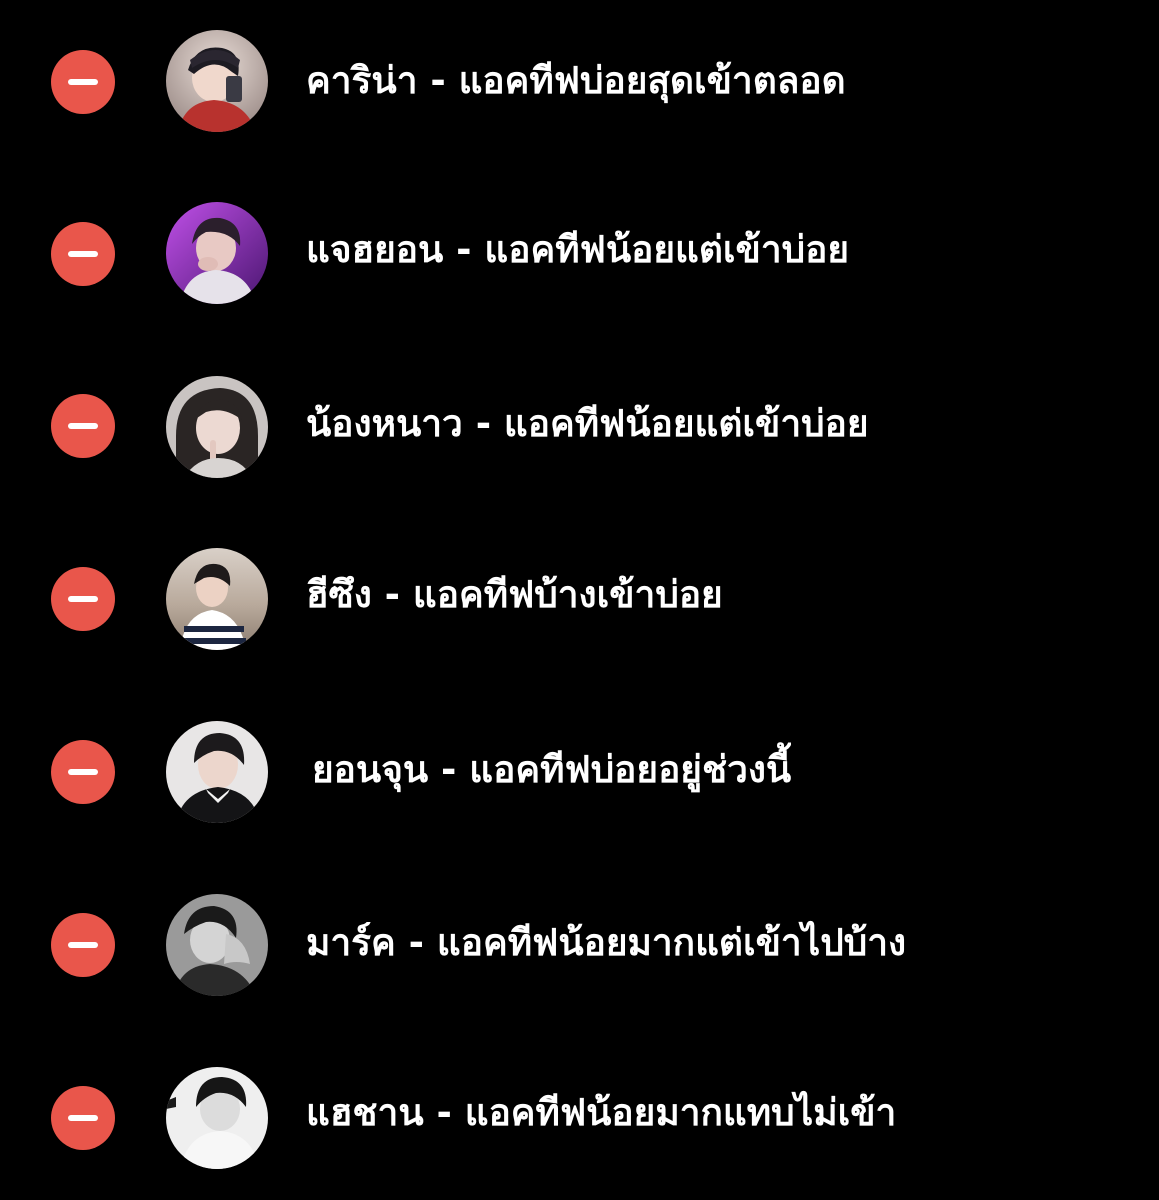 The width and height of the screenshot is (1159, 1200). I want to click on list-item: น้องหนาว - แอคทีฟน้อยแต่เข้าบ่อย, so click(579, 427).